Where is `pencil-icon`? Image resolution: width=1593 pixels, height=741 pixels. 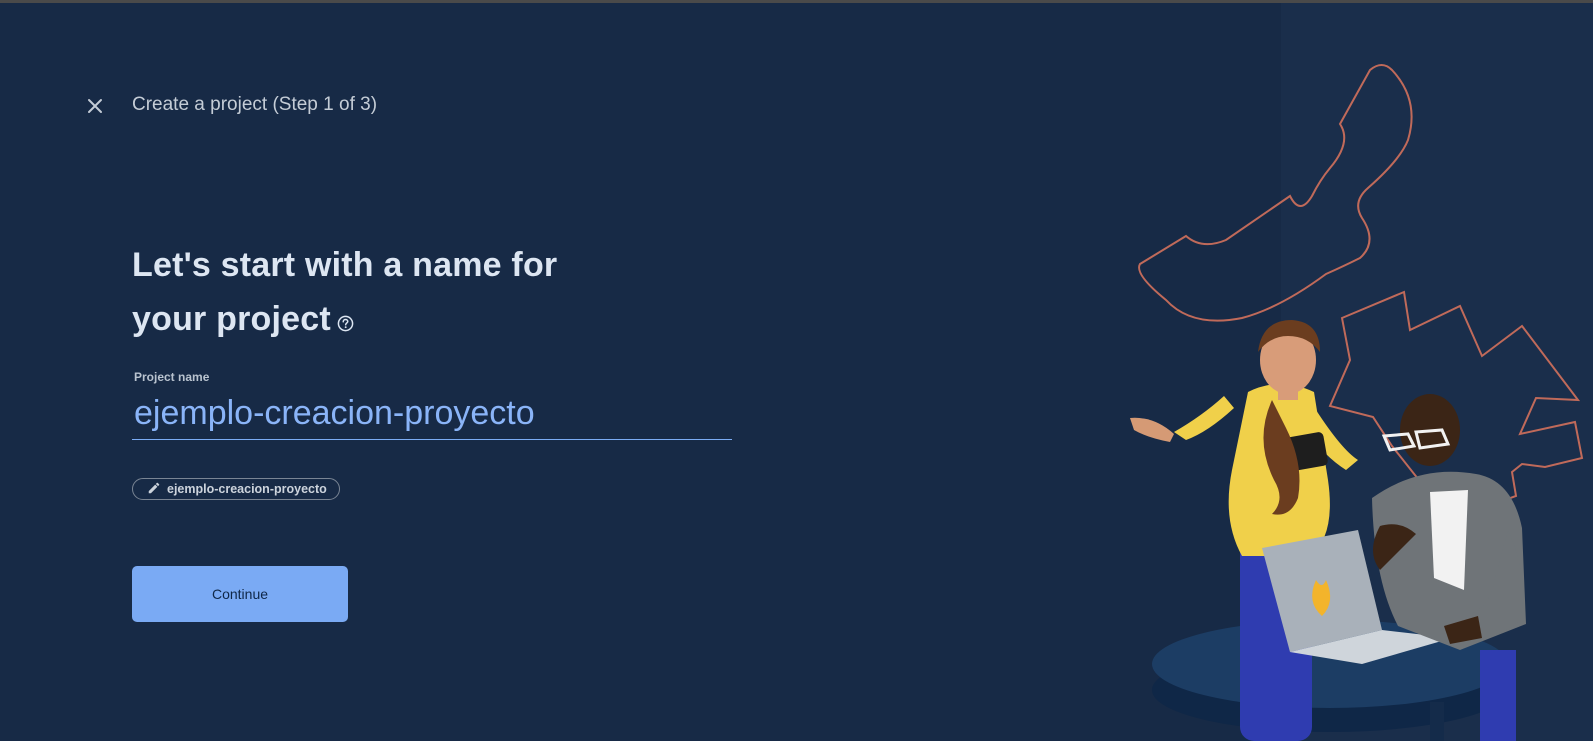 pencil-icon is located at coordinates (154, 489).